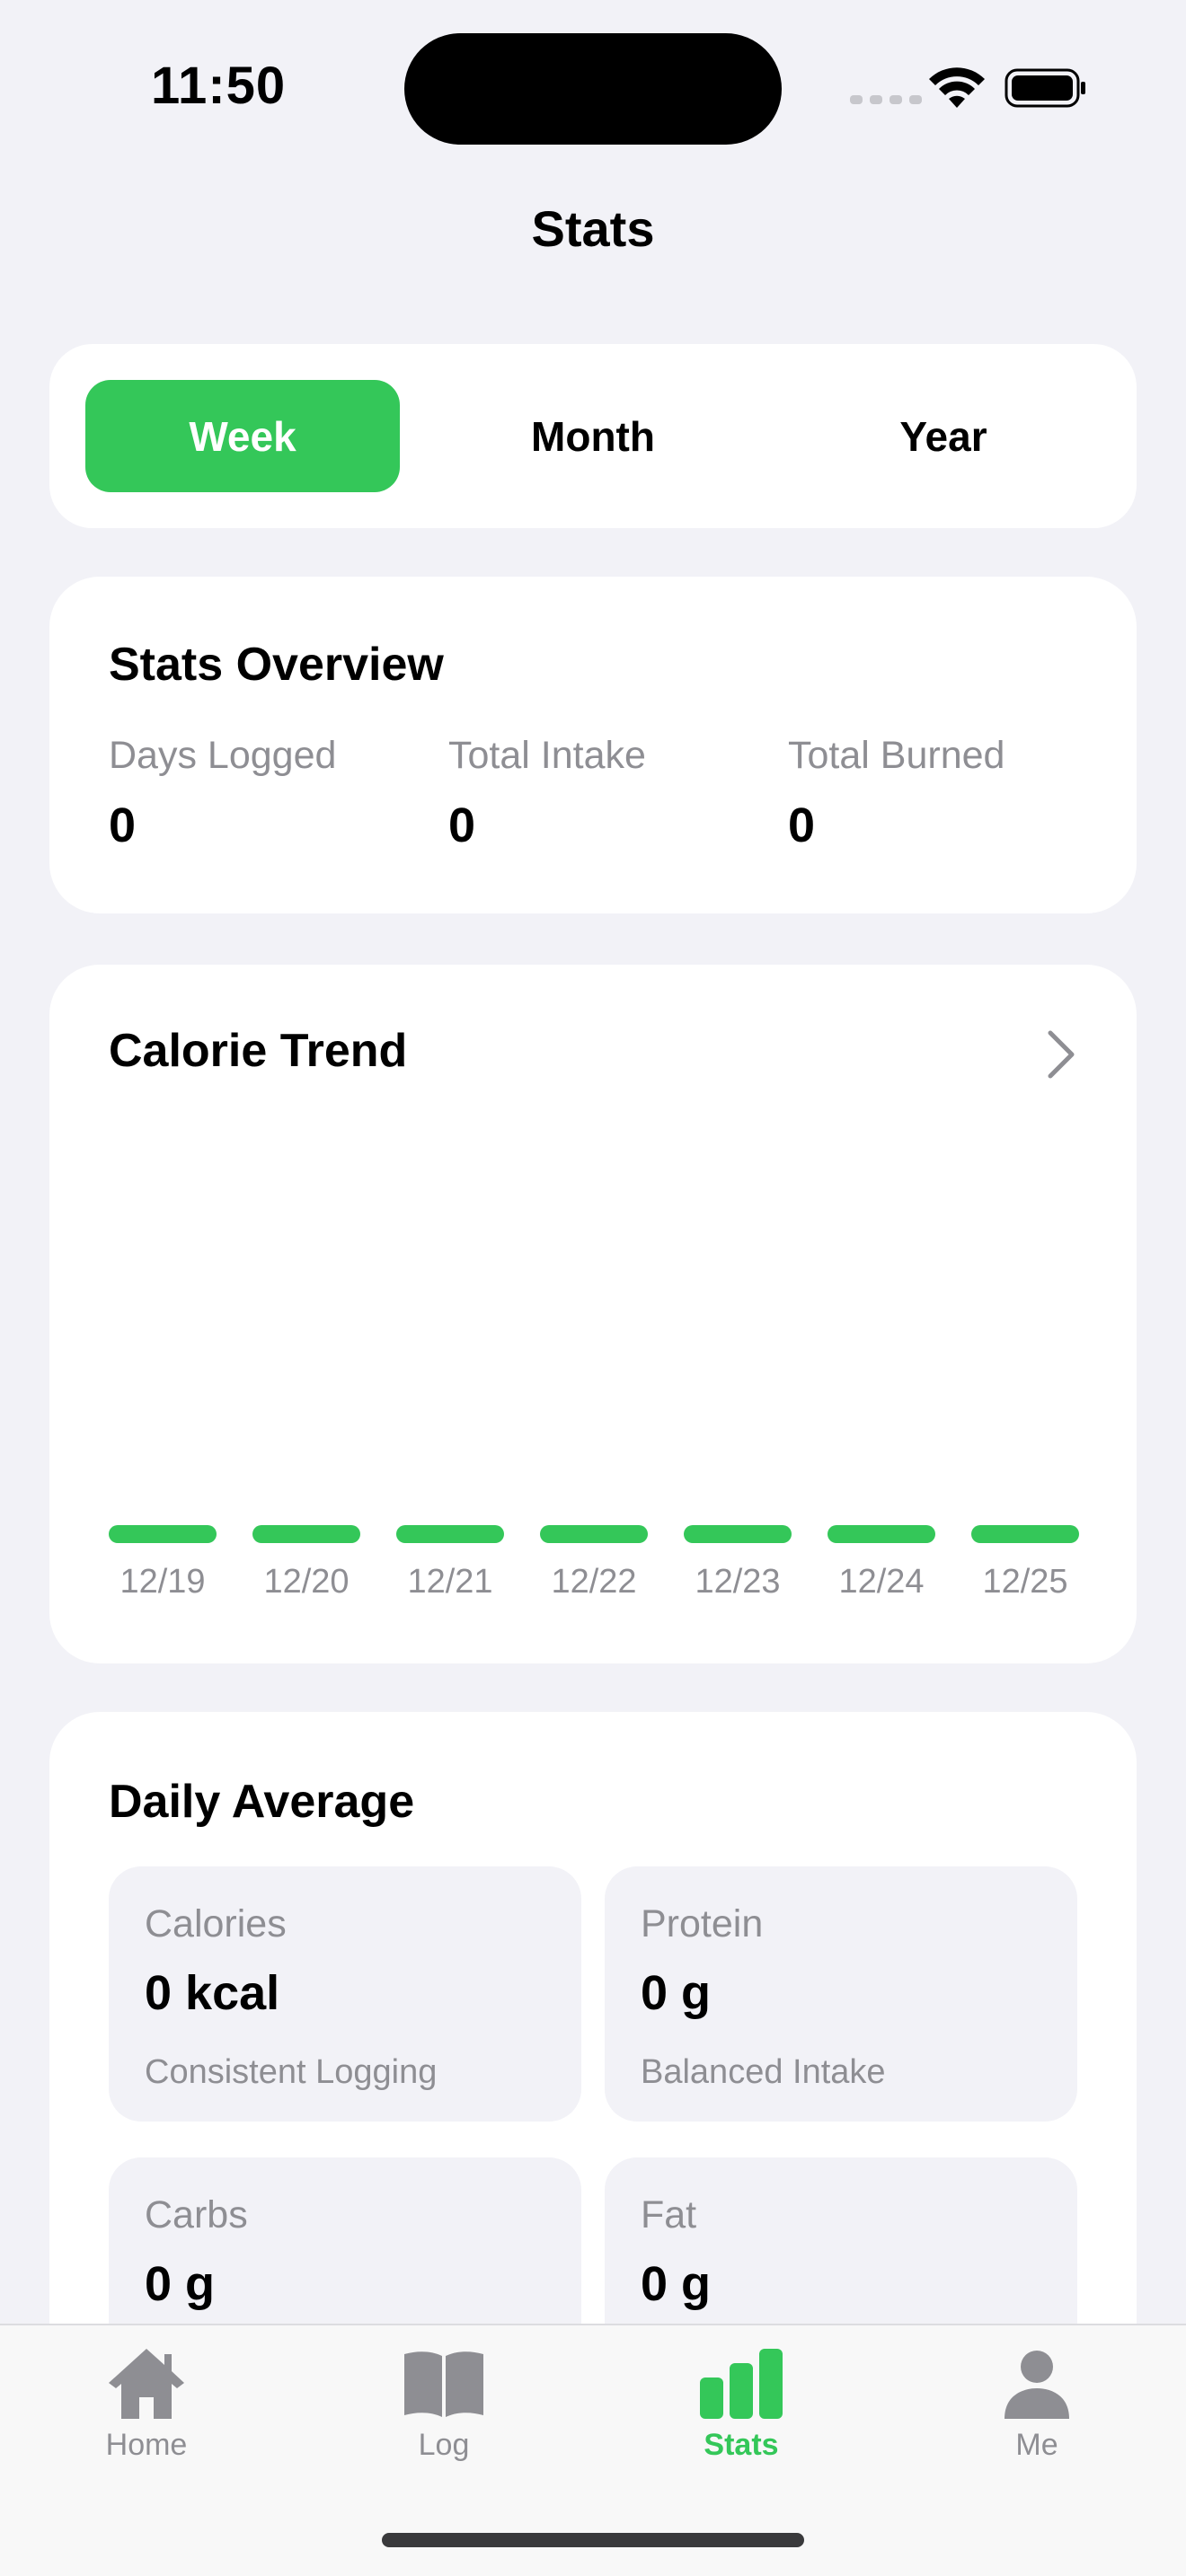 This screenshot has width=1186, height=2576. I want to click on bar-chart-icon, so click(741, 2384).